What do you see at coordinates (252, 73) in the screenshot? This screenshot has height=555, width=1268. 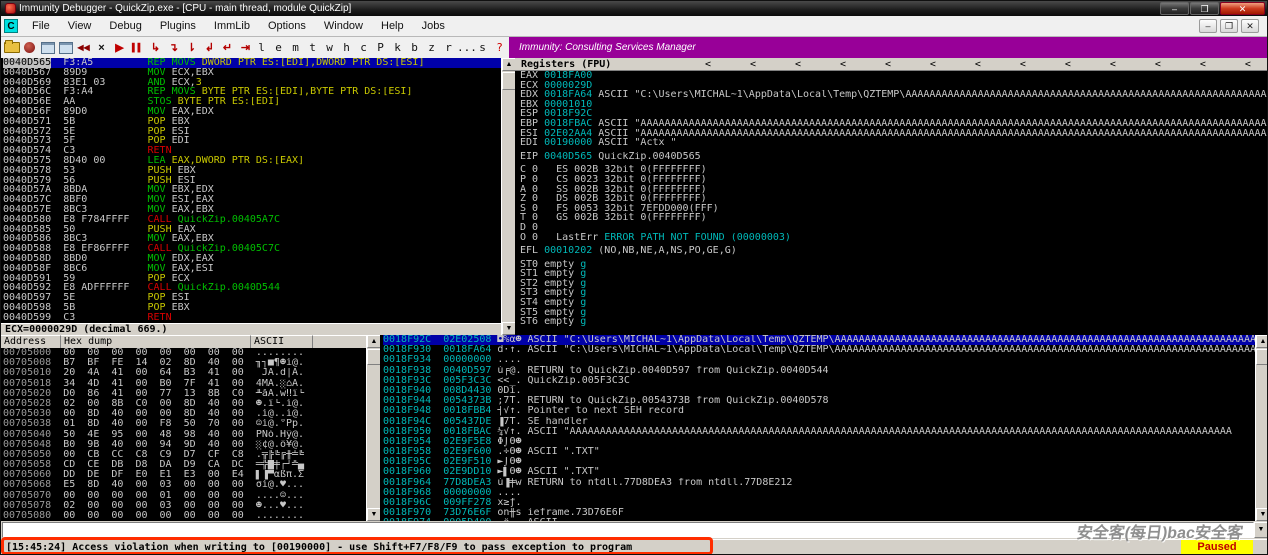 I see `disasm-row: 0040D567 89D9 MOV ECX,EBX` at bounding box center [252, 73].